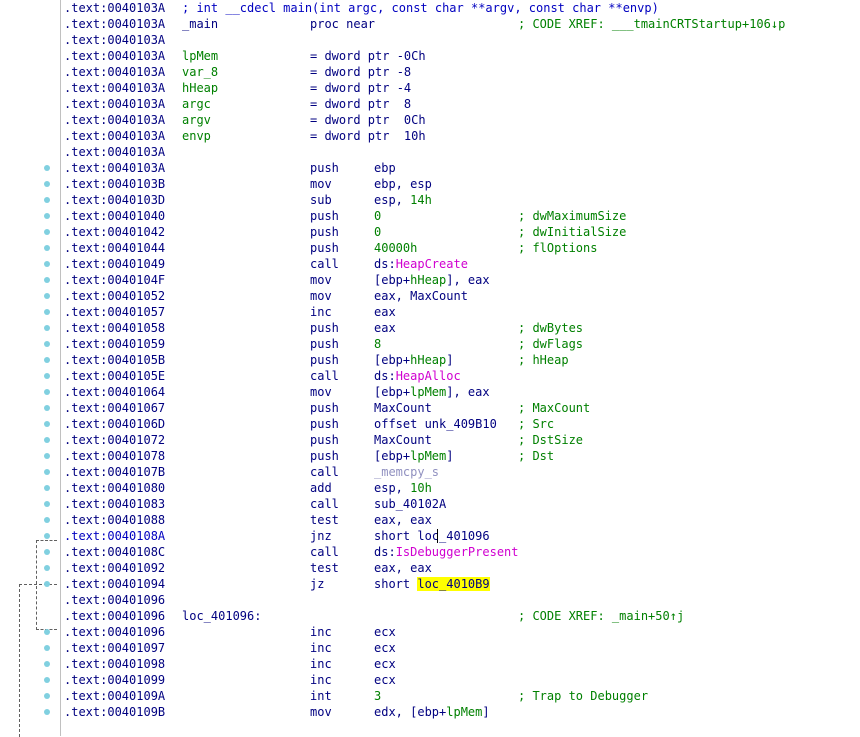 This screenshot has width=860, height=737. I want to click on operands: [ebp+hHeap], eax, so click(432, 280).